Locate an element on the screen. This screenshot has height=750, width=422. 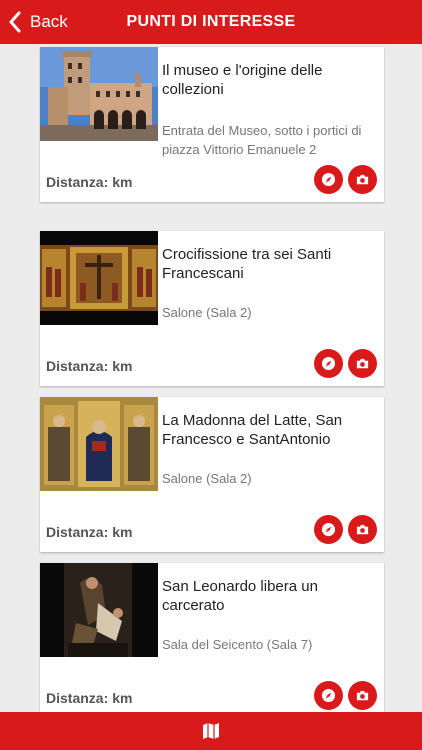
poi-title: San Leonardo libera un carcerato is located at coordinates (240, 596).